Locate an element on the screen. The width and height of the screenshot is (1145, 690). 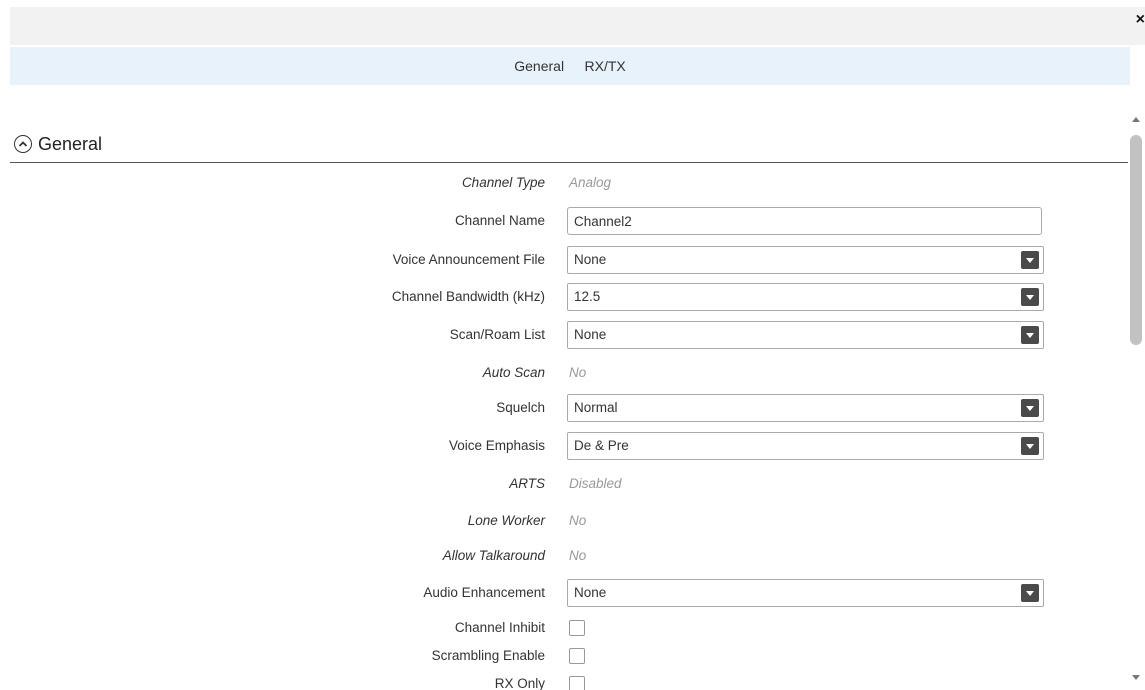
row-scan-roam-list: Scan/Roam List None is located at coordinates (570, 335).